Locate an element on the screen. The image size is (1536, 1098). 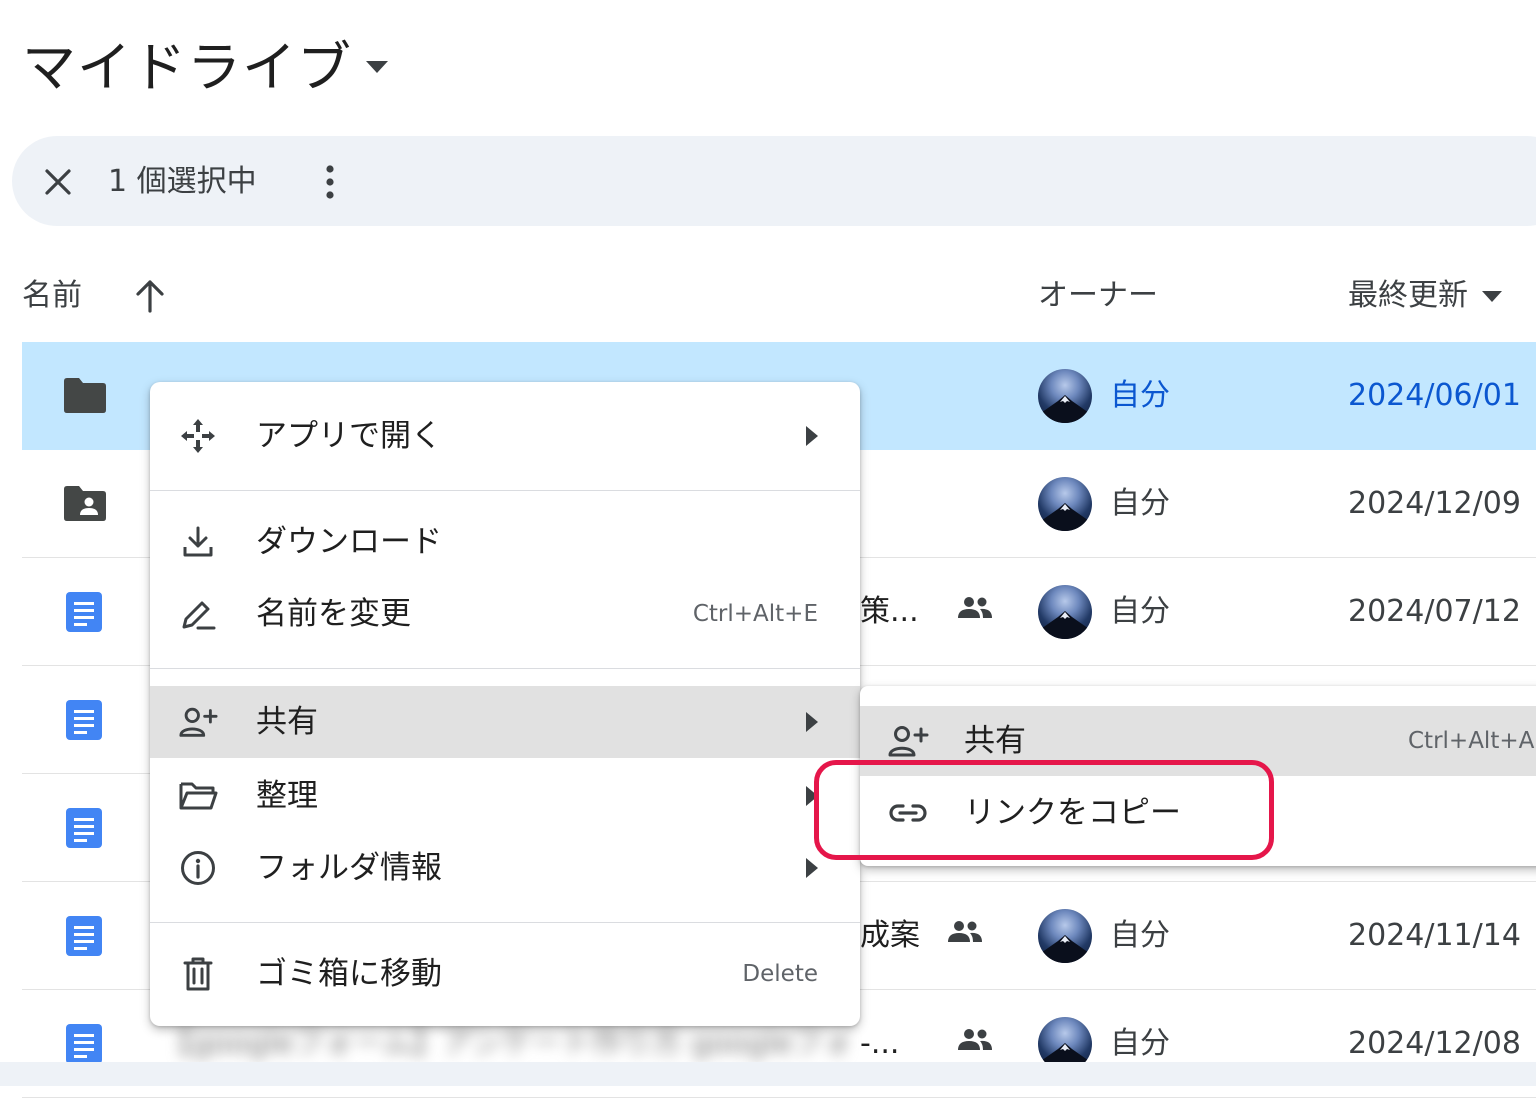
menu-item-download: ダウンロード is located at coordinates (505, 542).